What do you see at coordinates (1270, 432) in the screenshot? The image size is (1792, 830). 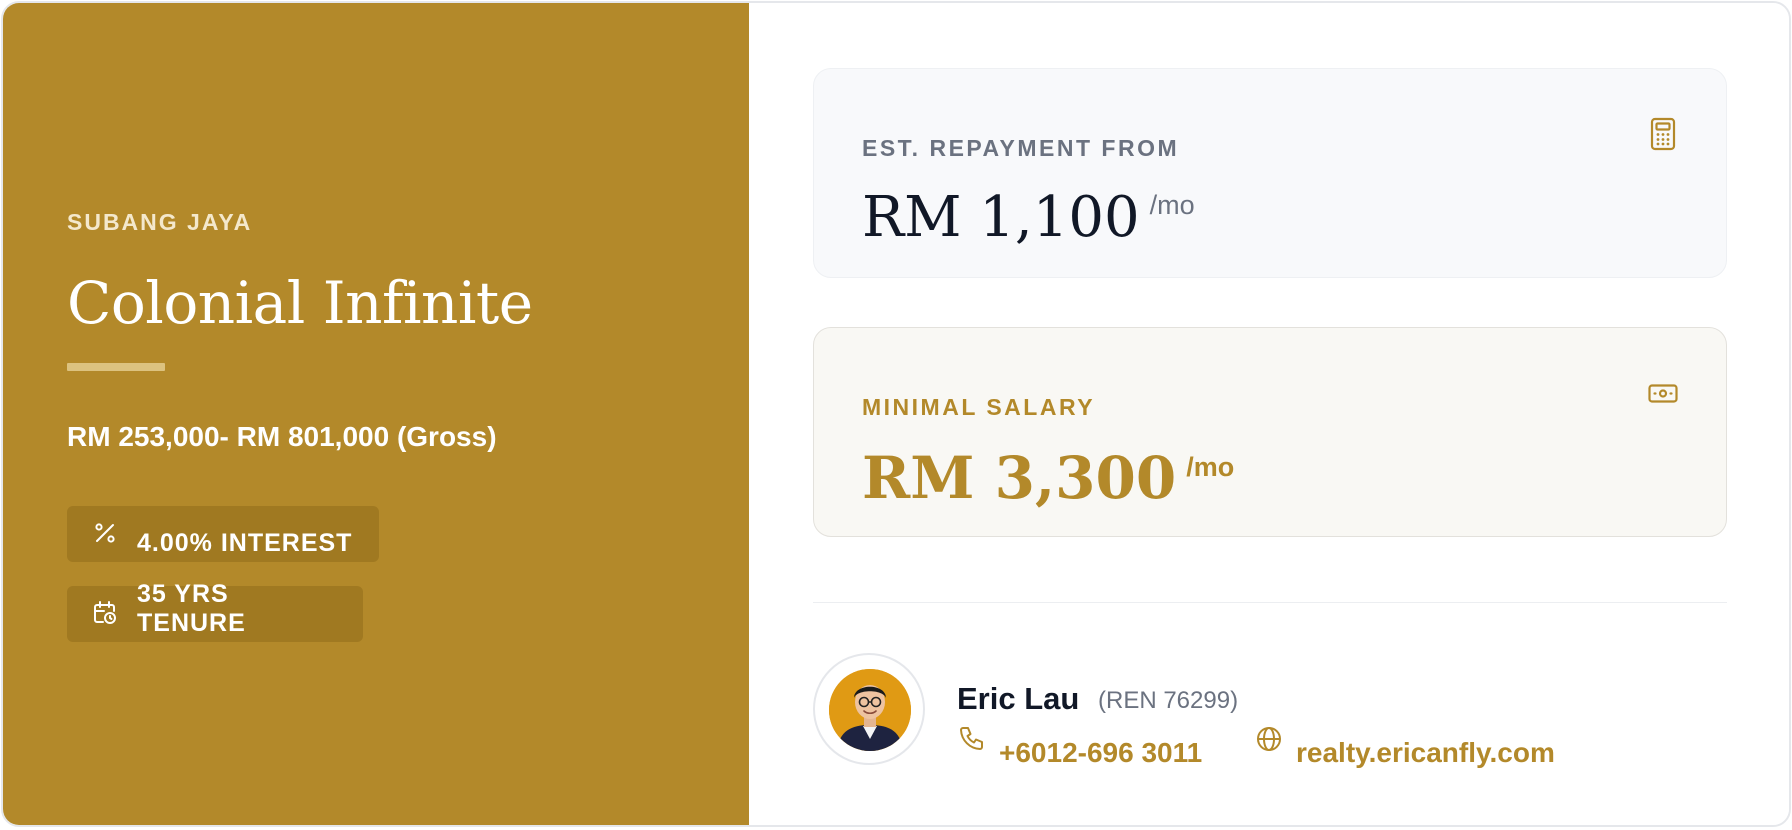 I see `salary-card: MINIMAL SALARY RM 3,300 /mo` at bounding box center [1270, 432].